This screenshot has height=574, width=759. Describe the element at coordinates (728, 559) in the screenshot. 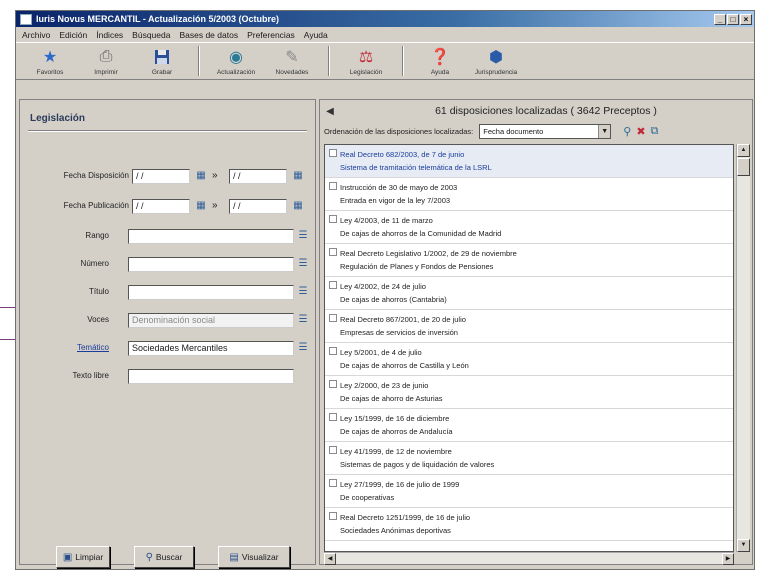

I see `scroll-right-icon: ▶` at that location.